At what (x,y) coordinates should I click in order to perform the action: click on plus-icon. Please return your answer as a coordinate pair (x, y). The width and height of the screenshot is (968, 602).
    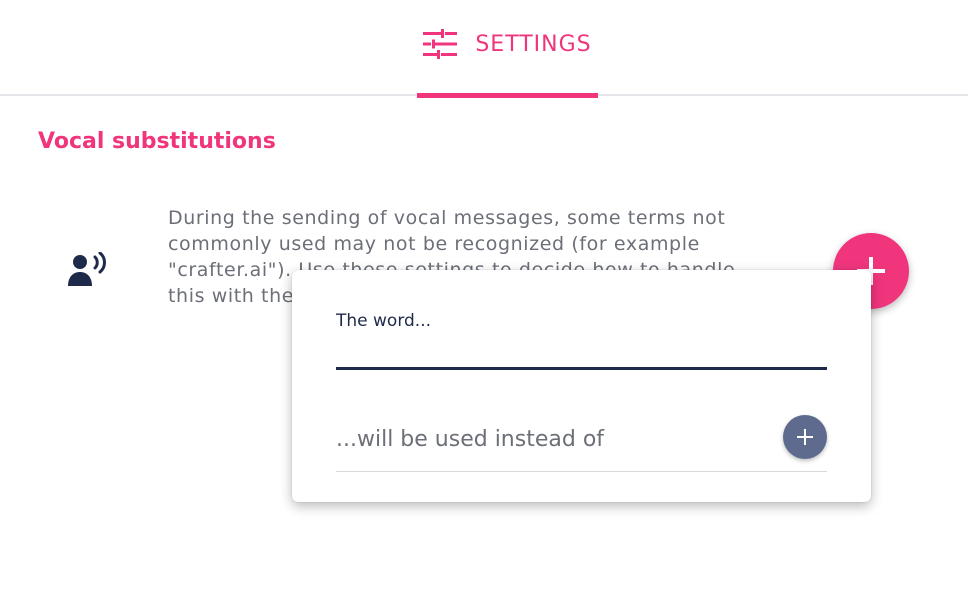
    Looking at the image, I should click on (805, 437).